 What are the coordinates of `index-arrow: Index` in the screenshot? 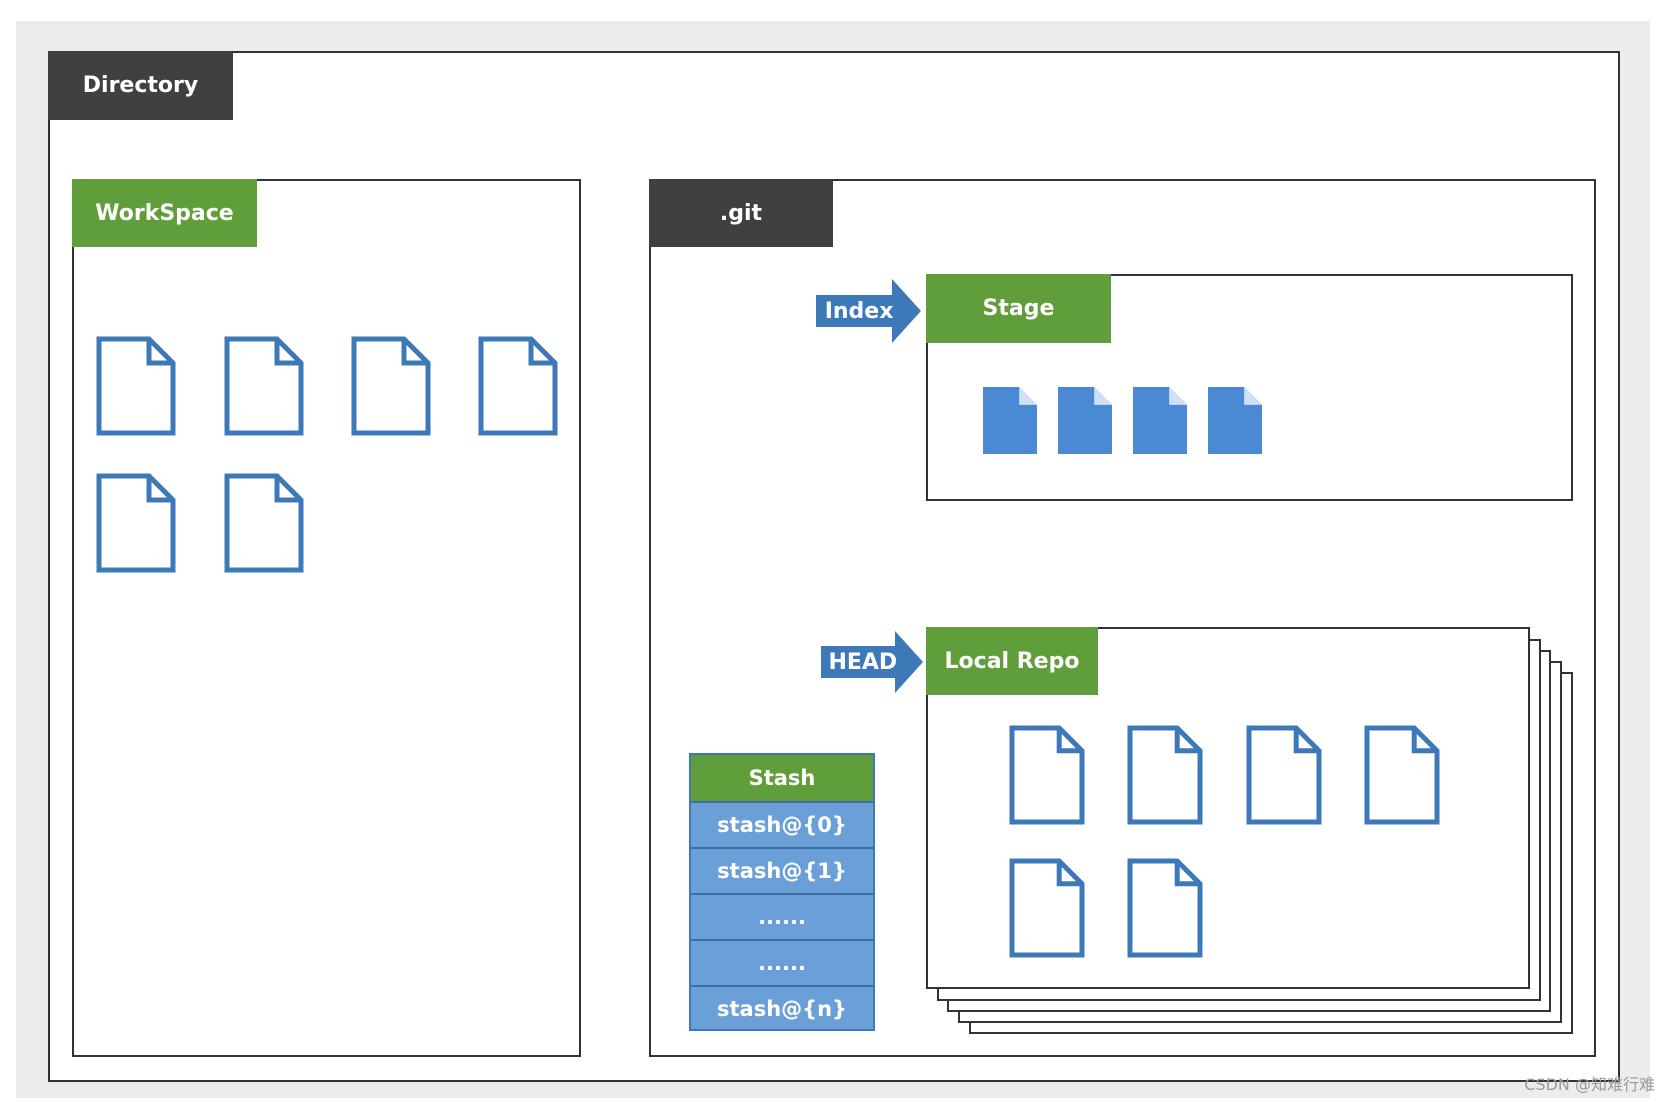 It's located at (868, 311).